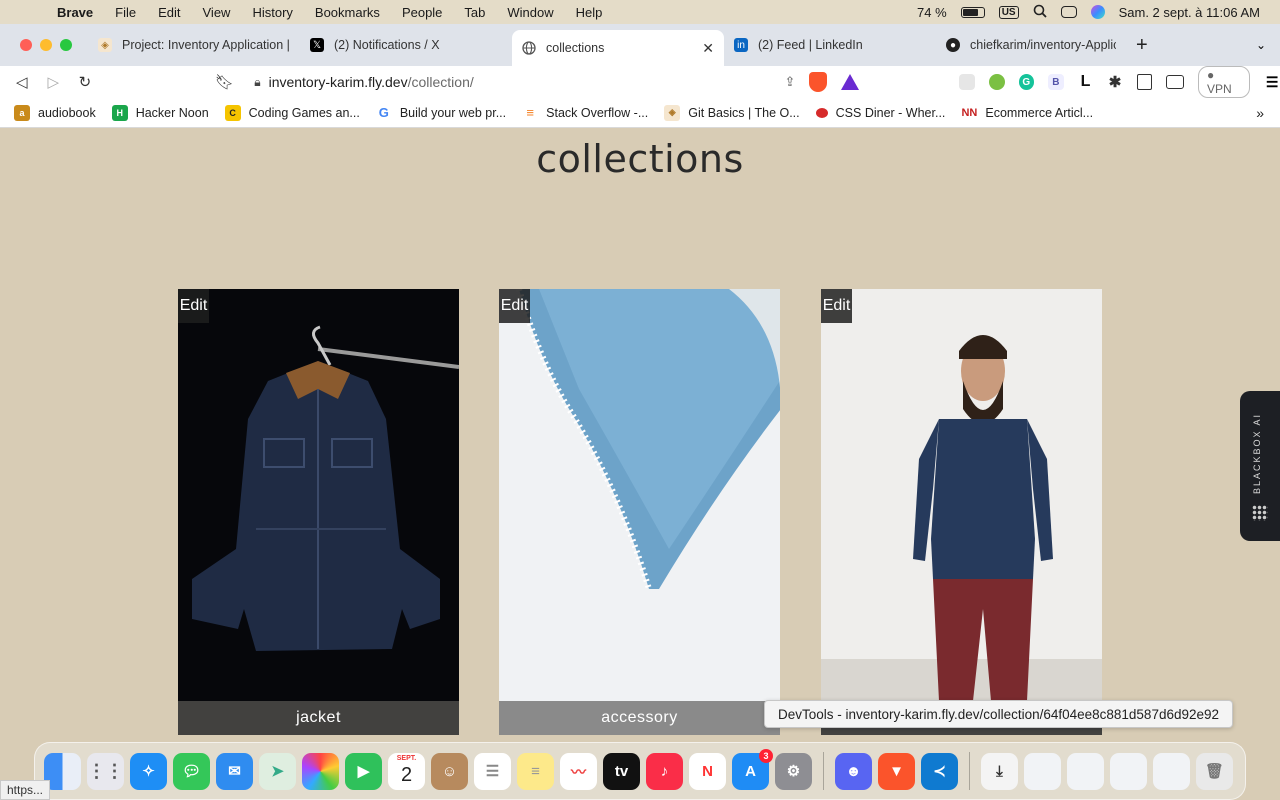 The image size is (1280, 800). Describe the element at coordinates (217, 12) in the screenshot. I see `menu-view: View` at that location.